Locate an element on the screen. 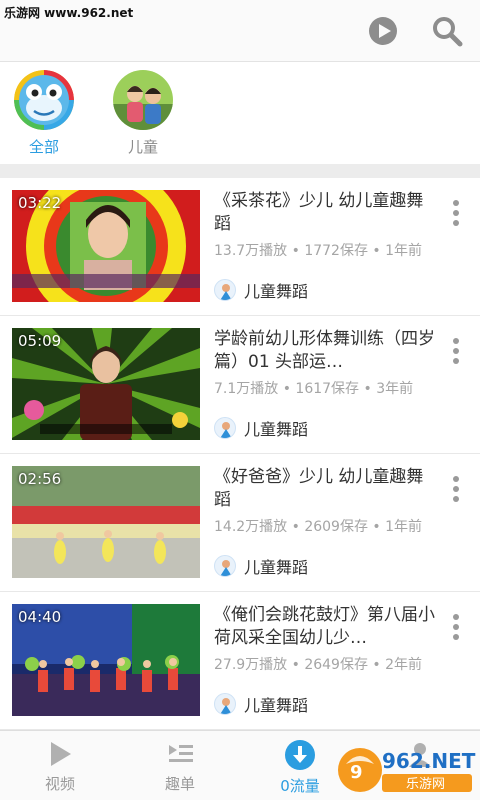 This screenshot has width=480, height=800. top-bar: 乐游网 www.962.net is located at coordinates (240, 31).